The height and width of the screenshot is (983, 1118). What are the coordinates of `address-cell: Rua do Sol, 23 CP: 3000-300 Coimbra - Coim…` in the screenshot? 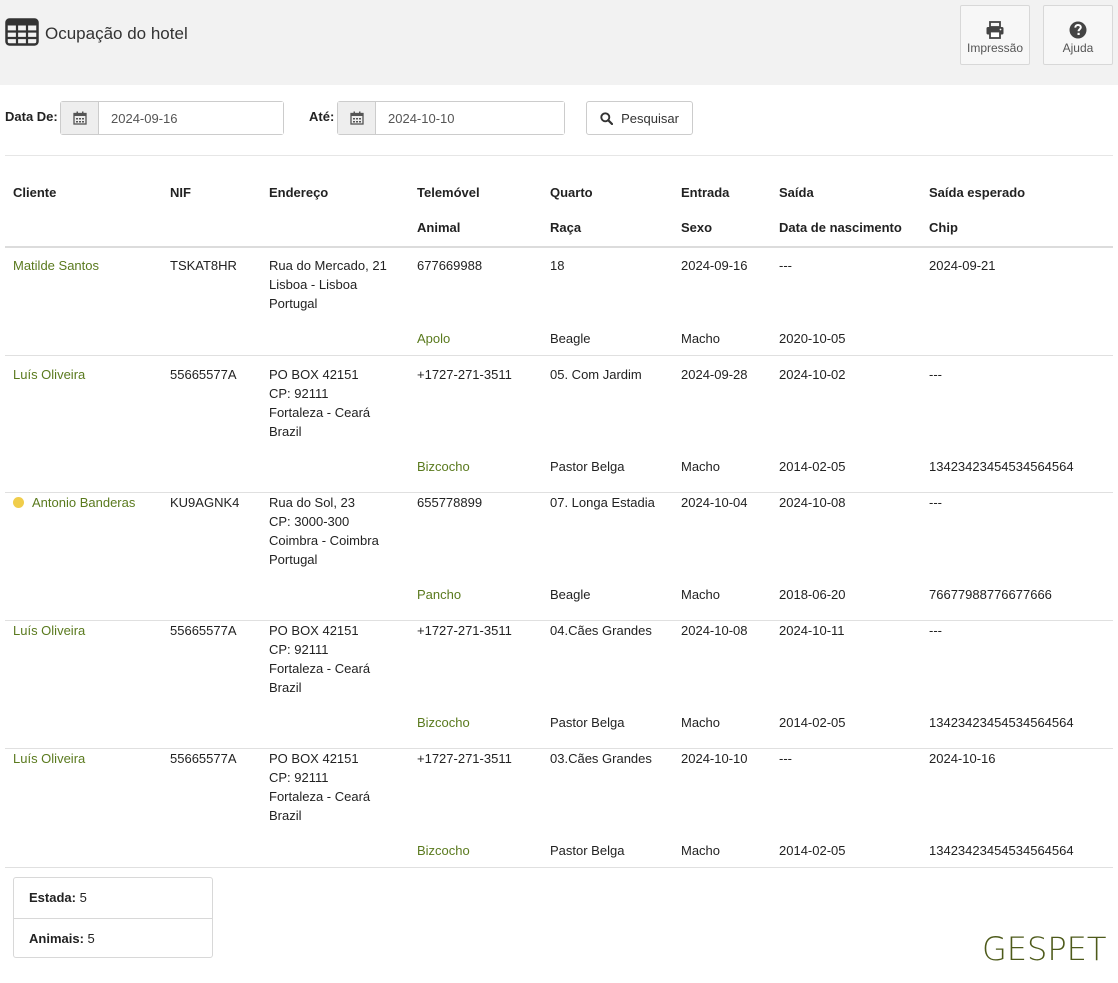 It's located at (324, 531).